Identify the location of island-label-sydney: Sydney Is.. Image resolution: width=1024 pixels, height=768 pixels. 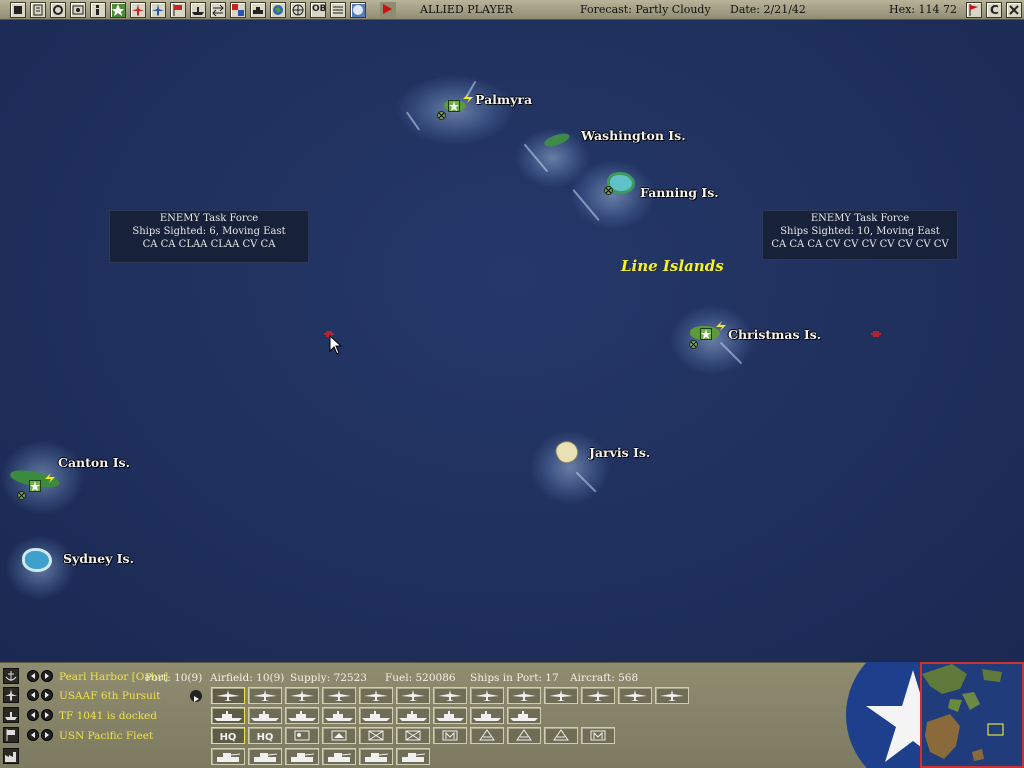
(98, 558).